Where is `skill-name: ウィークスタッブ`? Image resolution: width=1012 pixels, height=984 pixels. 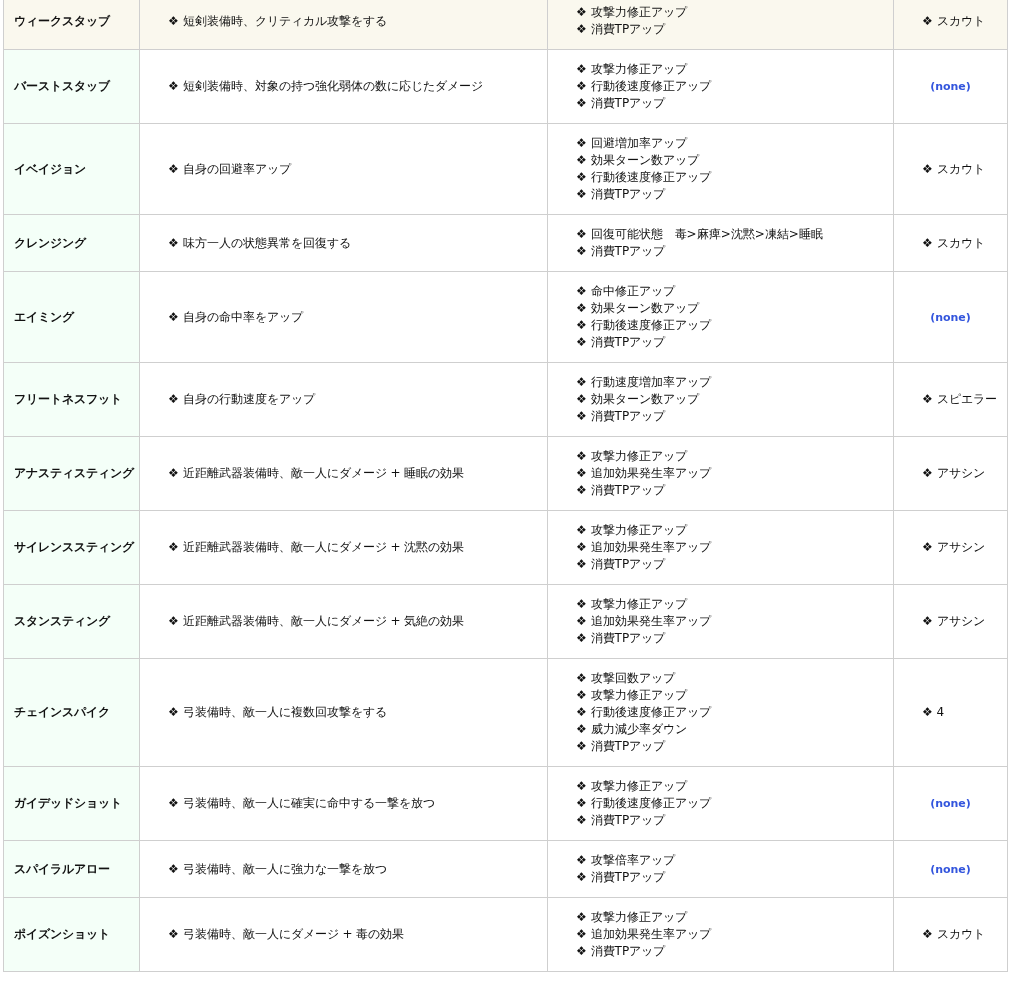
skill-name: ウィークスタッブ is located at coordinates (62, 20).